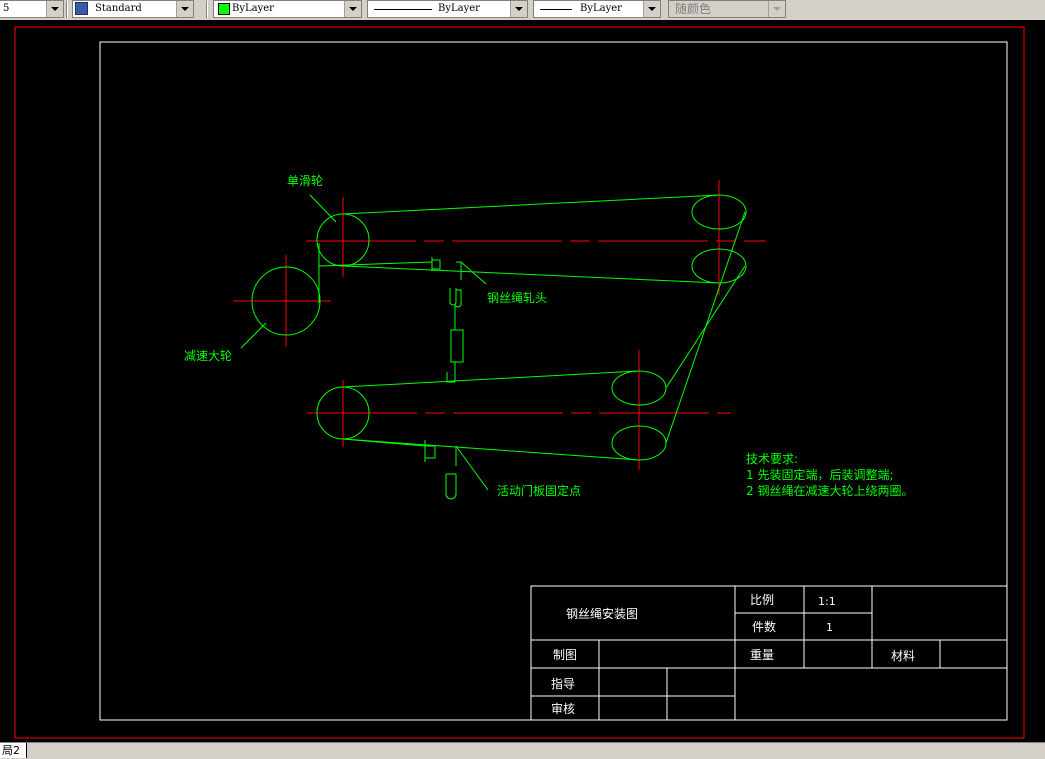  What do you see at coordinates (118, 8) in the screenshot?
I see `text-style-value: Standard` at bounding box center [118, 8].